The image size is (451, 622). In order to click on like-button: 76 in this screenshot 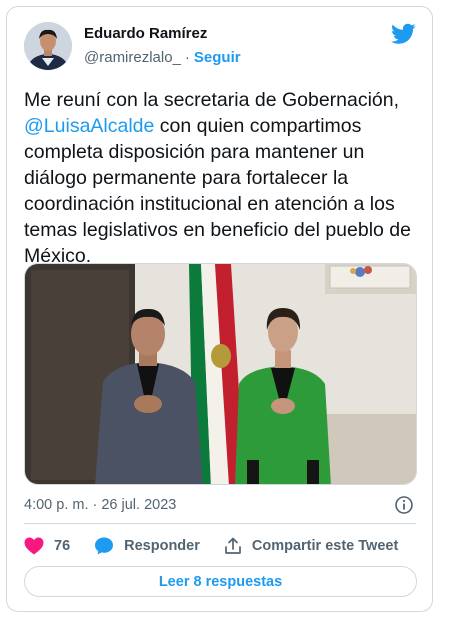, I will do `click(47, 546)`.